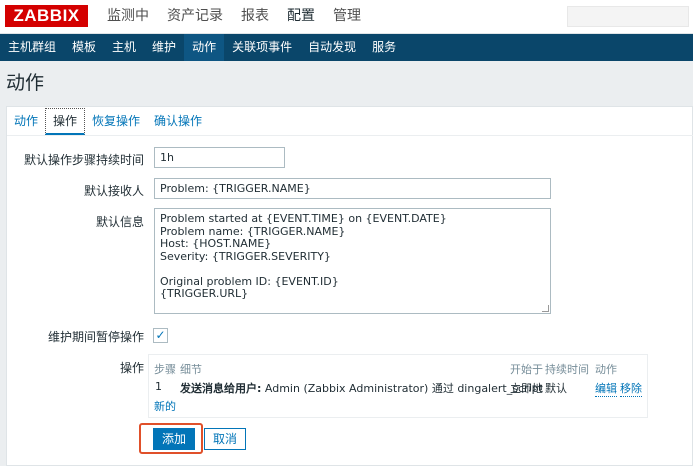 This screenshot has width=693, height=466. I want to click on submenu-event-correlation: 关联项事件, so click(262, 47).